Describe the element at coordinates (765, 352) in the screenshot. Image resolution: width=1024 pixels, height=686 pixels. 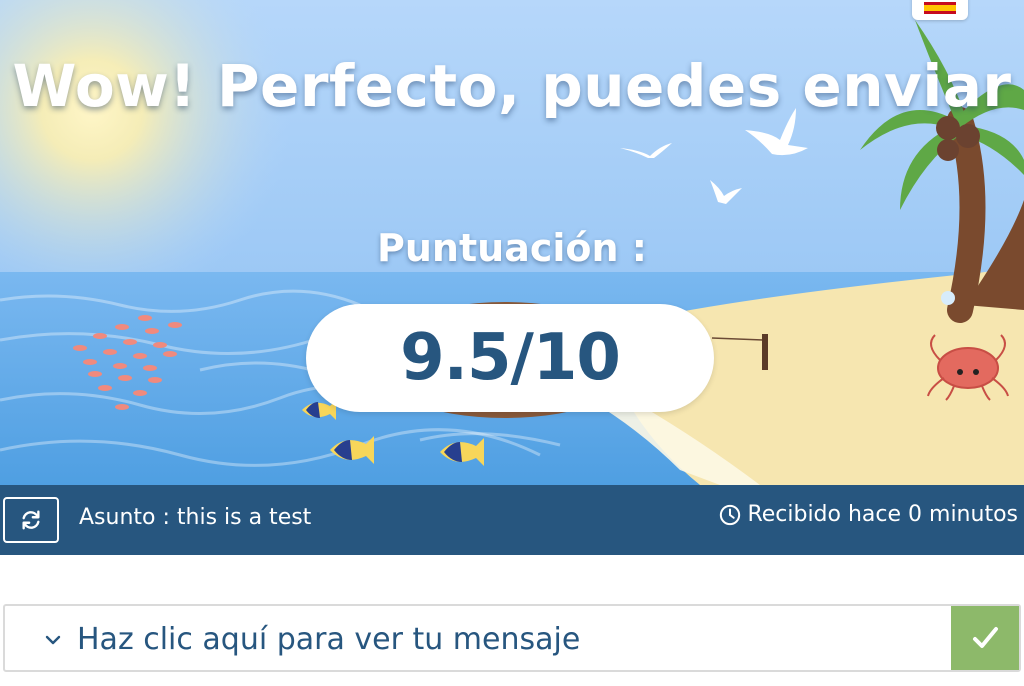
I see `post` at that location.